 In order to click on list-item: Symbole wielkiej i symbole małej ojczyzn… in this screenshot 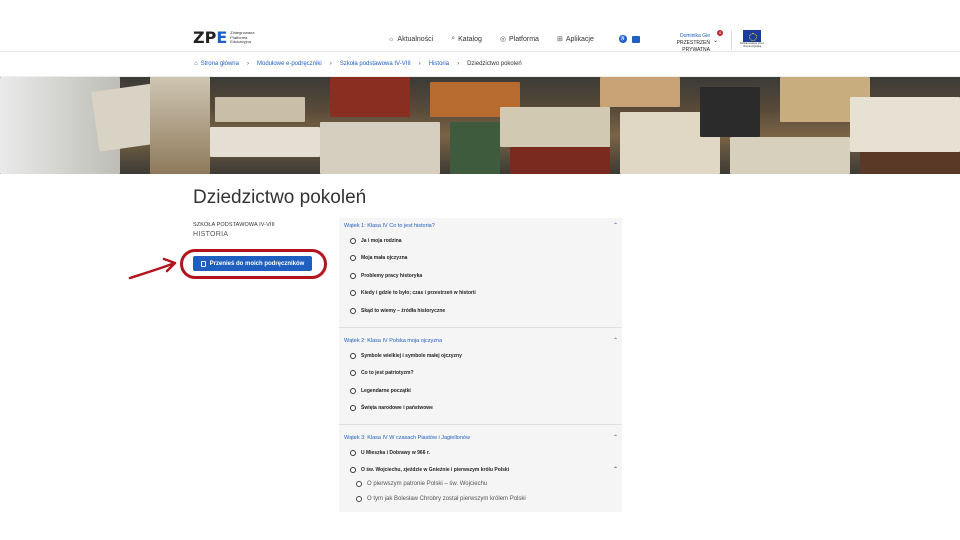, I will do `click(406, 356)`.